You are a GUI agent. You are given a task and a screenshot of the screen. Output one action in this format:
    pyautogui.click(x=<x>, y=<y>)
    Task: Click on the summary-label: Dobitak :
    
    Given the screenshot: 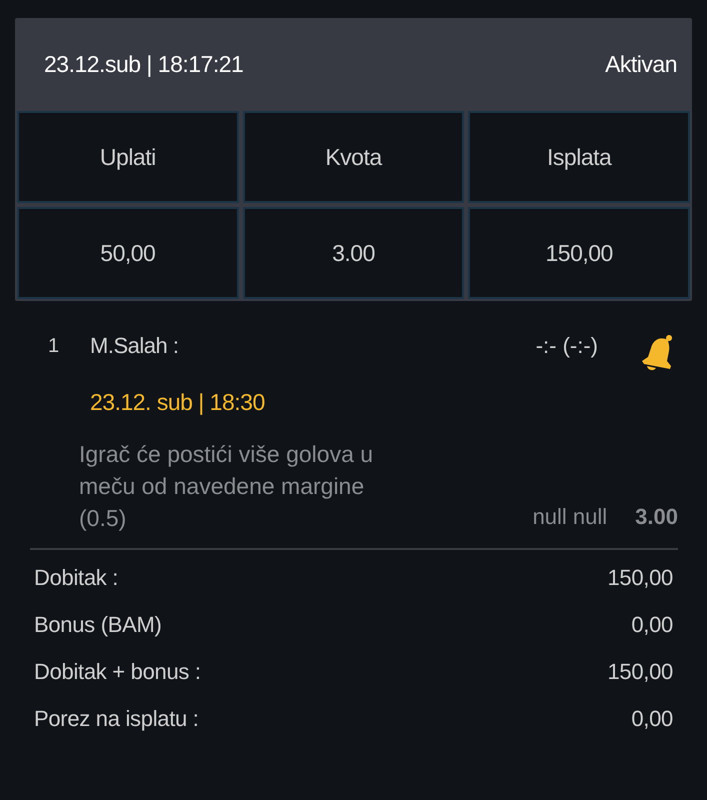 What is the action you would take?
    pyautogui.click(x=76, y=577)
    